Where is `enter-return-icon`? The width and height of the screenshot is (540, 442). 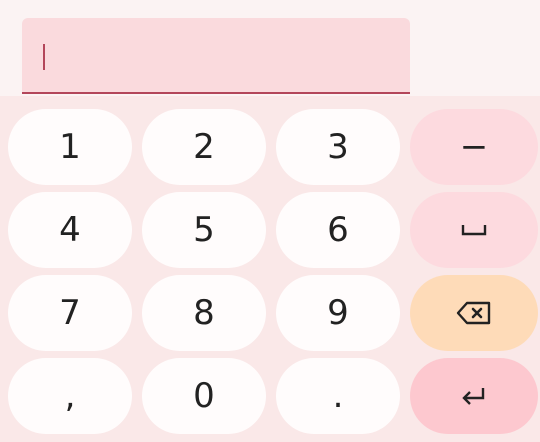
enter-return-icon is located at coordinates (473, 396).